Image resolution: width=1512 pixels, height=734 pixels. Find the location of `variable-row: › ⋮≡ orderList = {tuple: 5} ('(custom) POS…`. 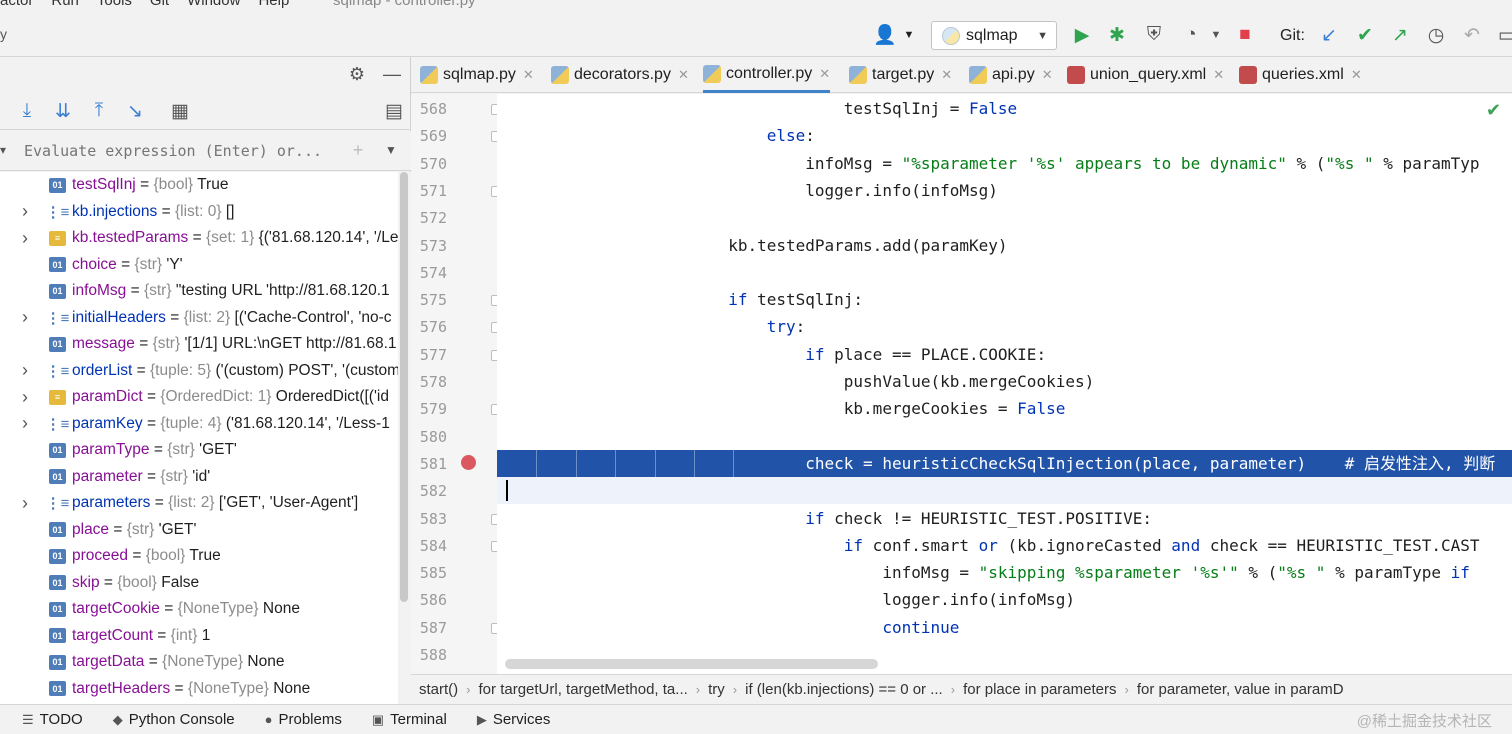

variable-row: › ⋮≡ orderList = {tuple: 5} ('(custom) POS… is located at coordinates (199, 371).